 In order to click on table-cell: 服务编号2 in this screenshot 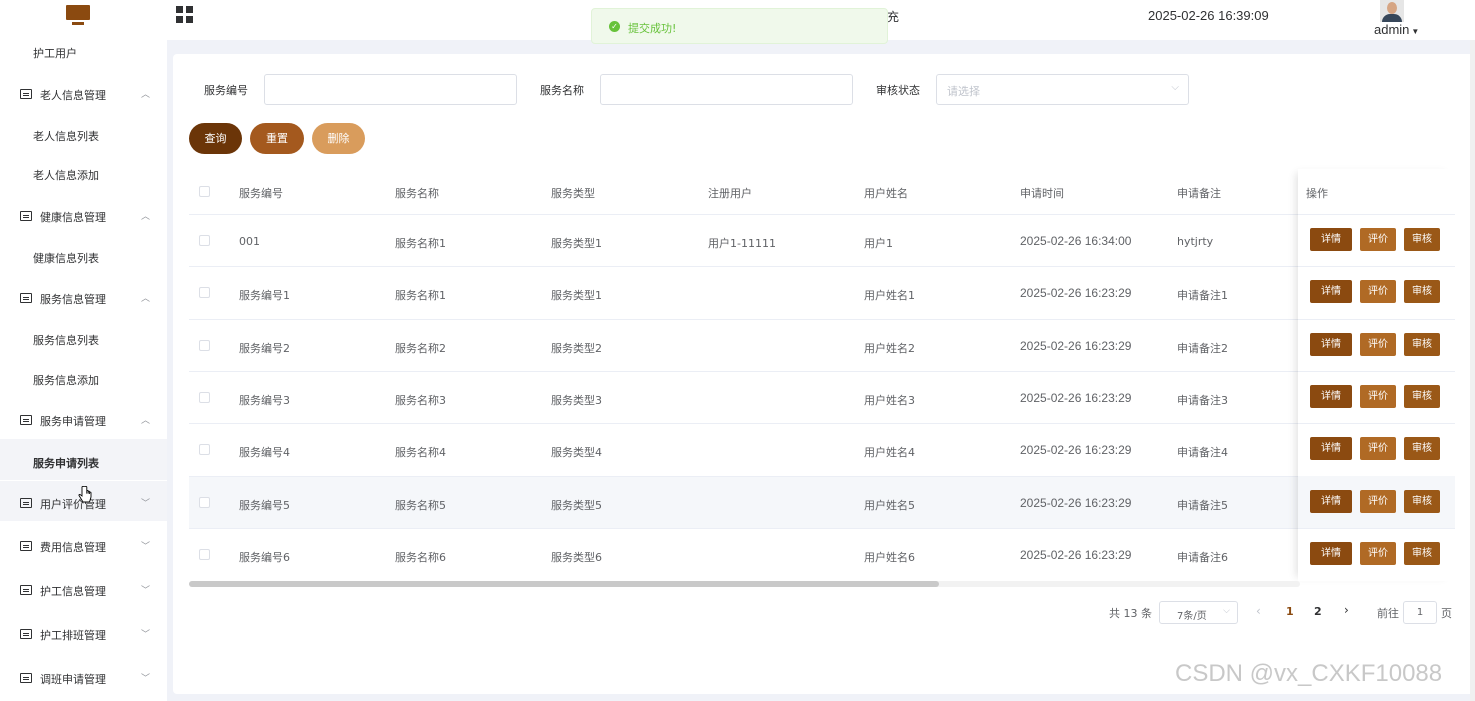, I will do `click(264, 348)`.